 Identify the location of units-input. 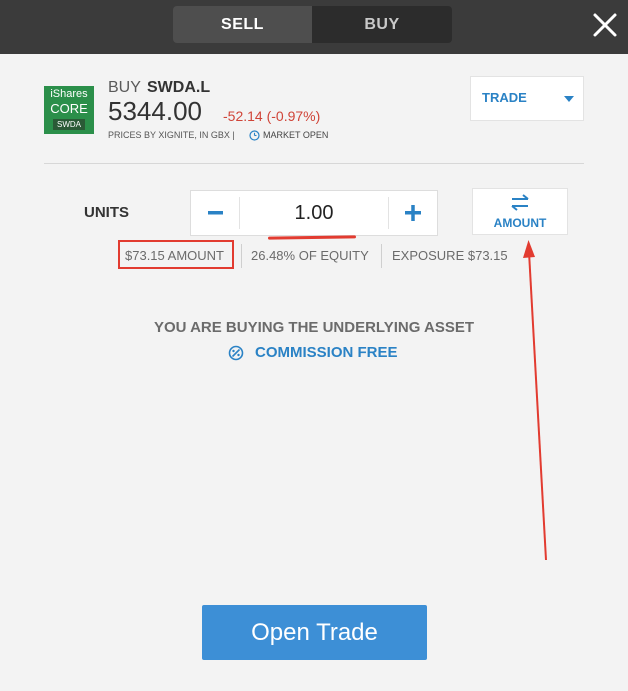
(314, 213).